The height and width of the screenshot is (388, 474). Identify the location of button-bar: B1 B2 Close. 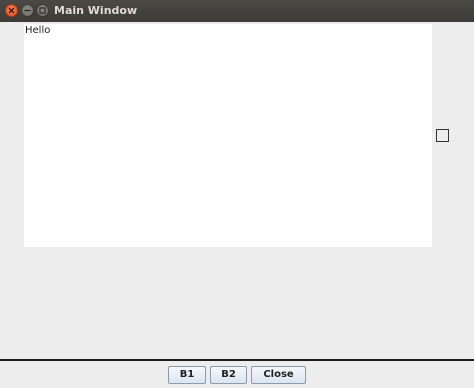
(237, 374).